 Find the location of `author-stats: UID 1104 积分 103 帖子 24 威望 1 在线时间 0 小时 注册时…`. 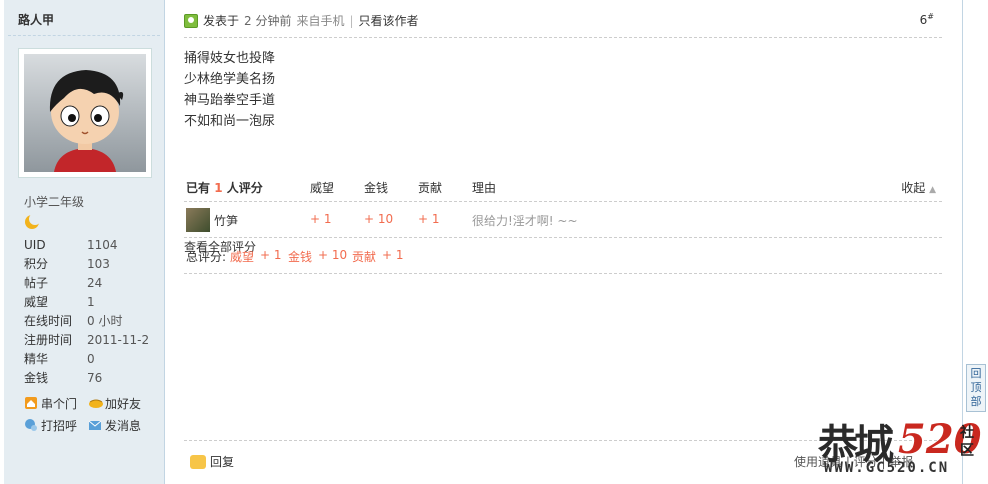

author-stats: UID 1104 积分 103 帖子 24 威望 1 在线时间 0 小时 注册时… is located at coordinates (94, 312).